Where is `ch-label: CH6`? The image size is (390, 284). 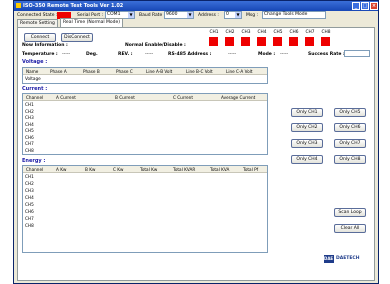
ch-label: CH6 is located at coordinates (294, 32).